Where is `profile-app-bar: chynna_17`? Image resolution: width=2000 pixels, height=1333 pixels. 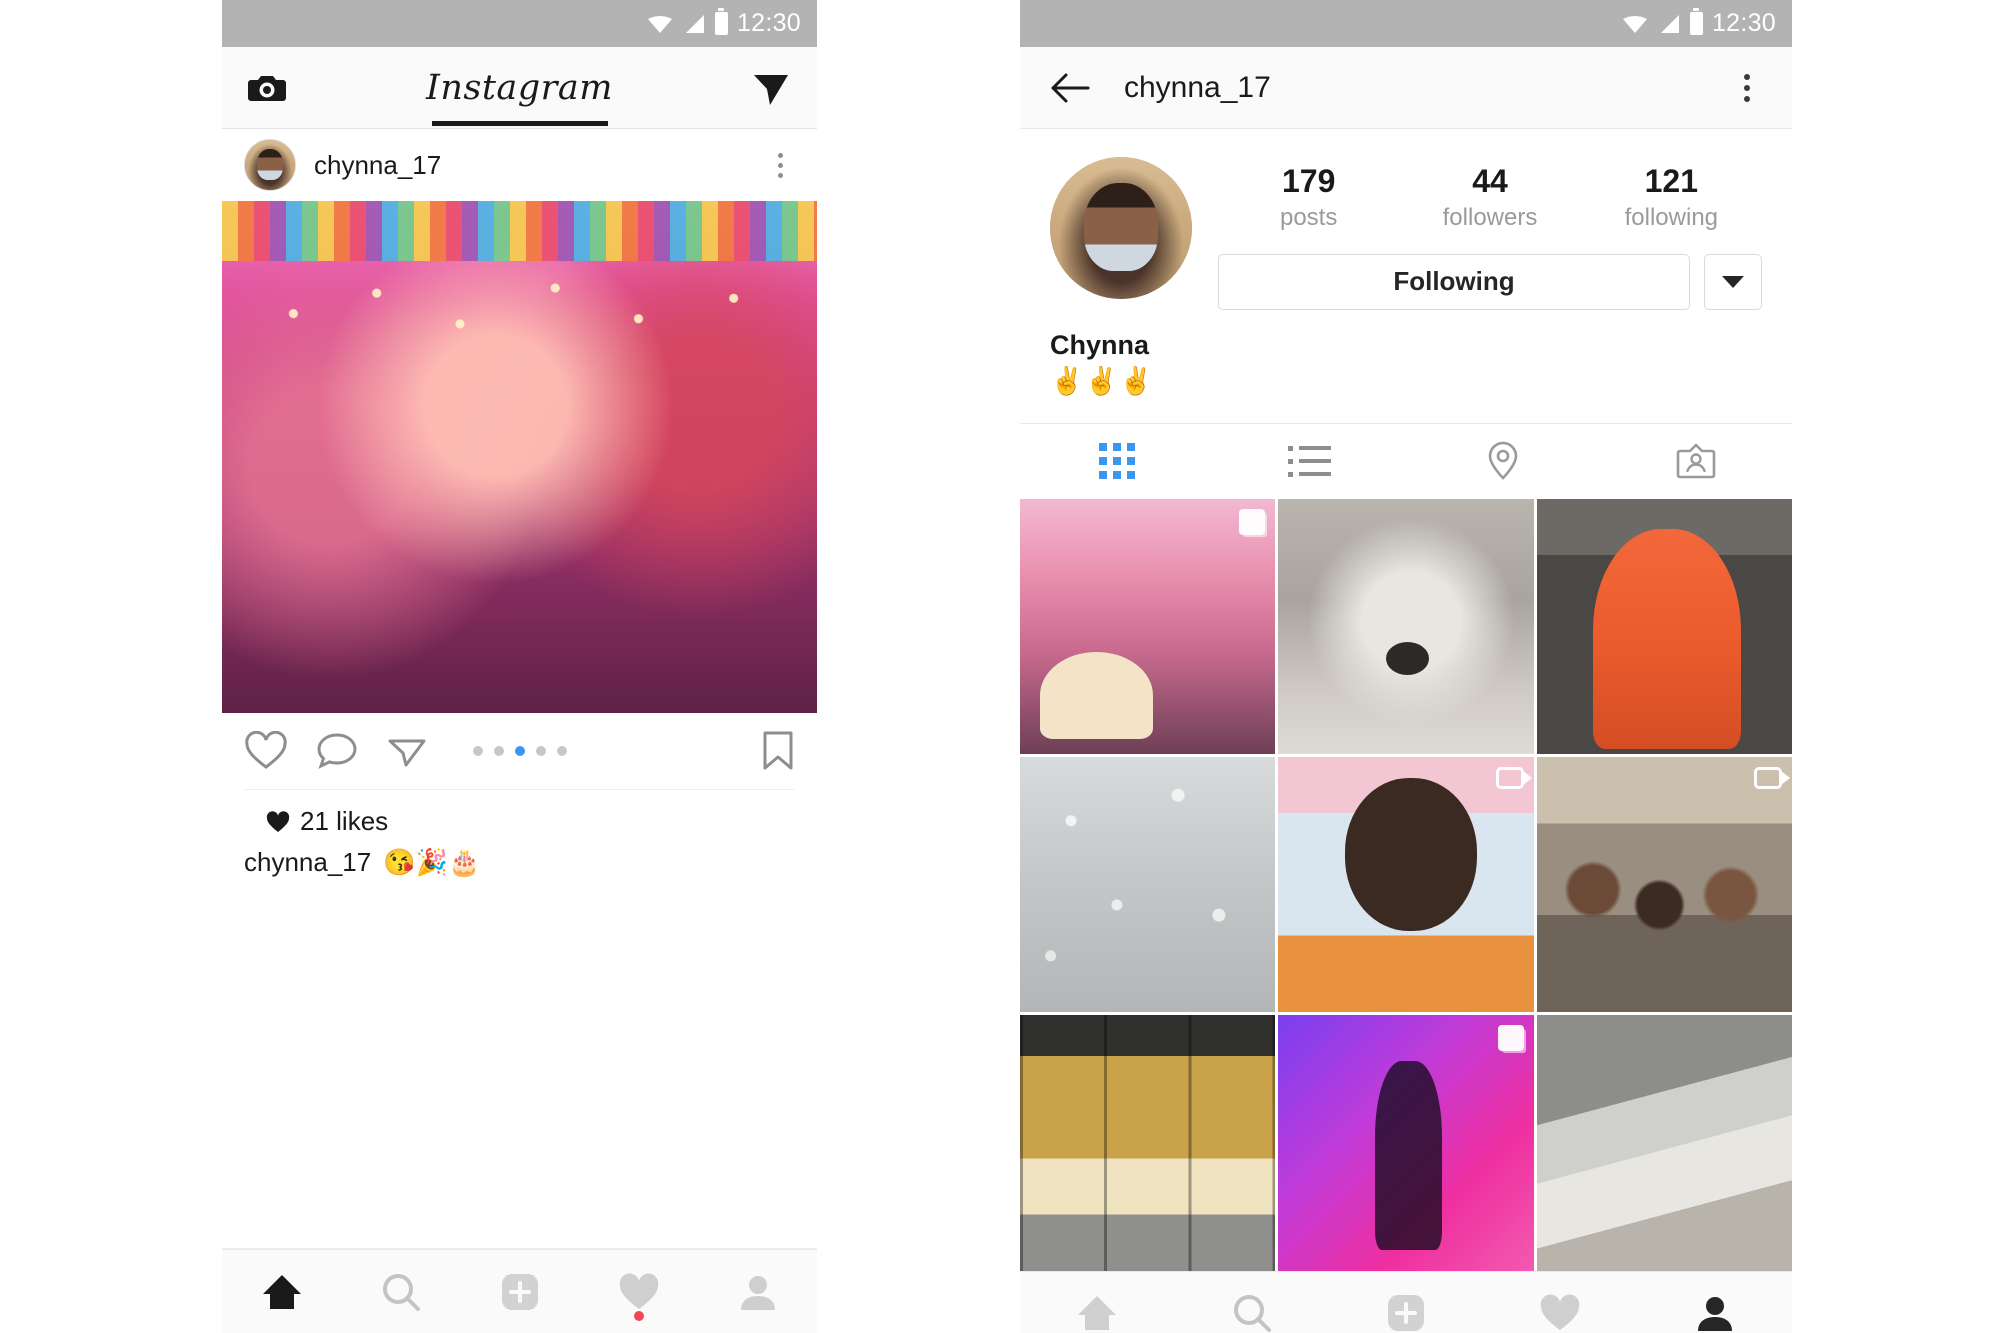 profile-app-bar: chynna_17 is located at coordinates (1406, 88).